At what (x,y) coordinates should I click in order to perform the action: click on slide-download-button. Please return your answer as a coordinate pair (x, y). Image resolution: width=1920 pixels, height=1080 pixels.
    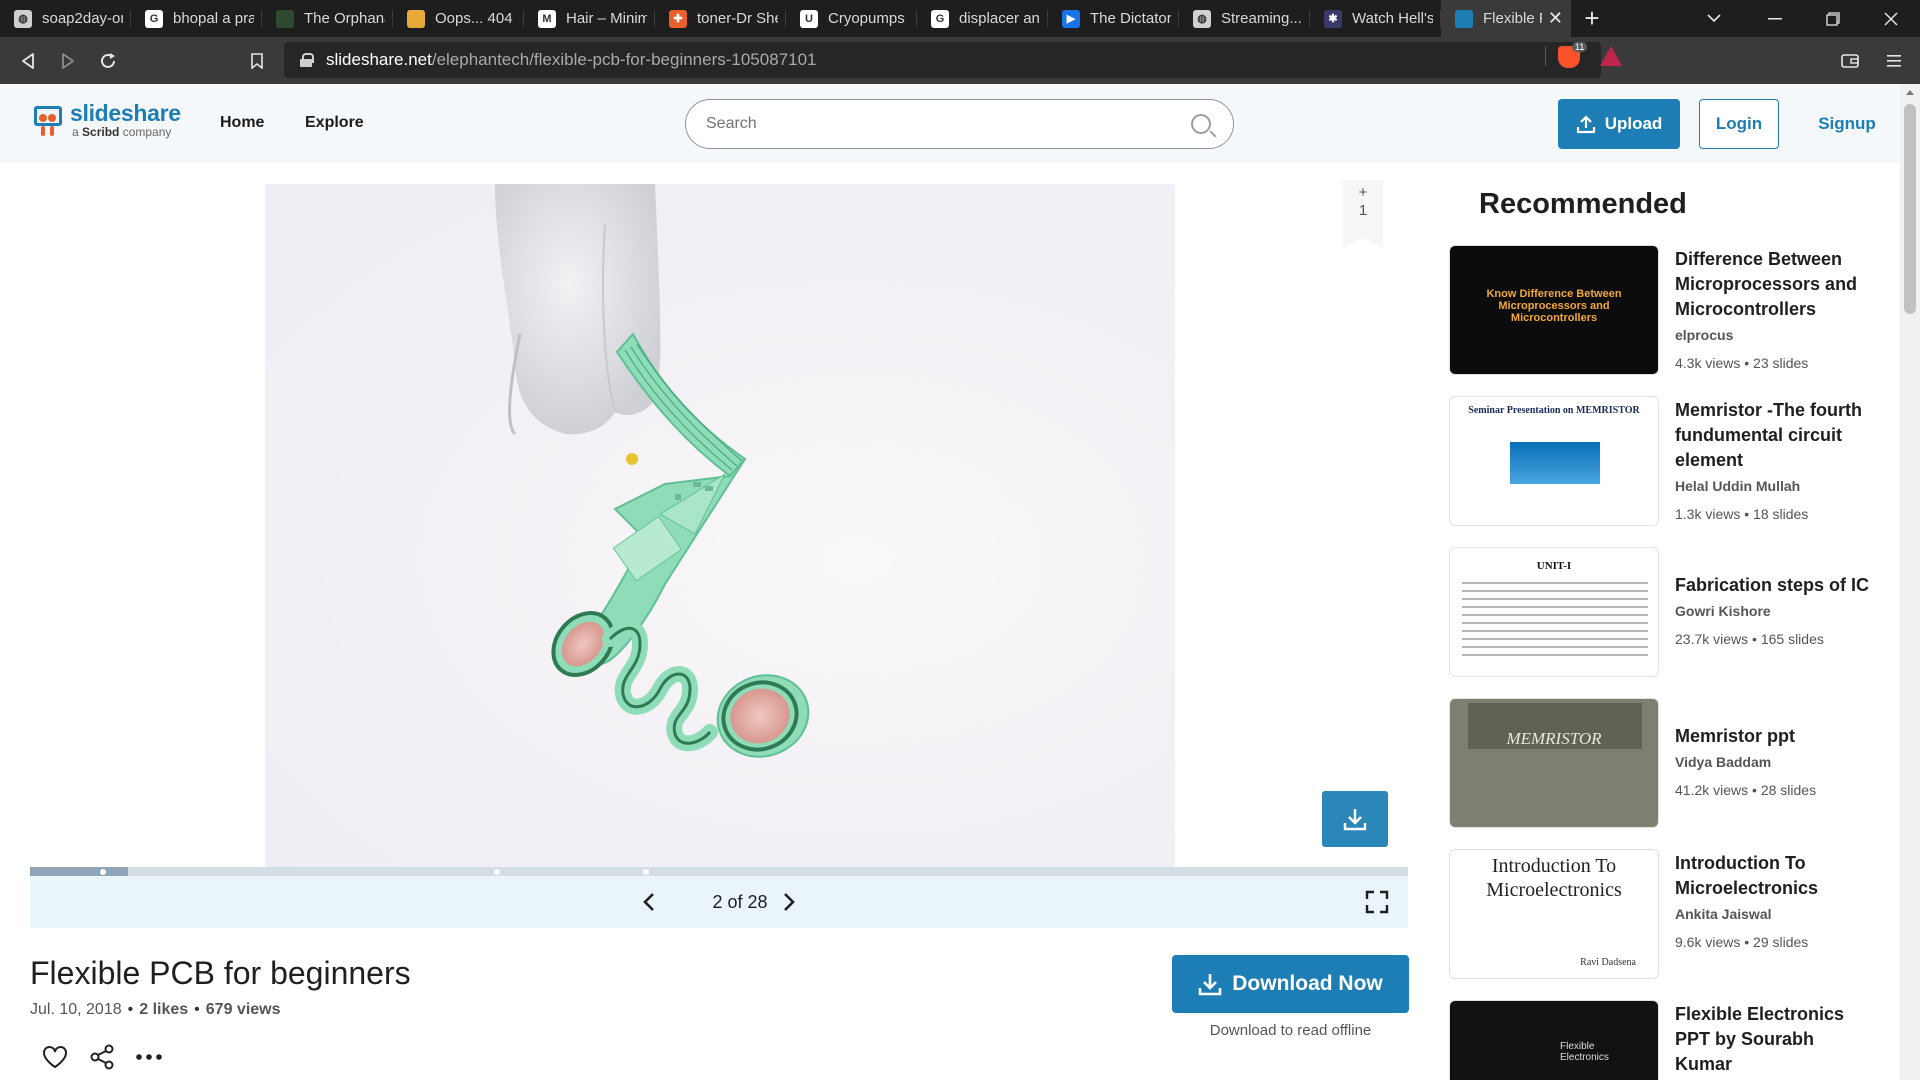
    Looking at the image, I should click on (1355, 819).